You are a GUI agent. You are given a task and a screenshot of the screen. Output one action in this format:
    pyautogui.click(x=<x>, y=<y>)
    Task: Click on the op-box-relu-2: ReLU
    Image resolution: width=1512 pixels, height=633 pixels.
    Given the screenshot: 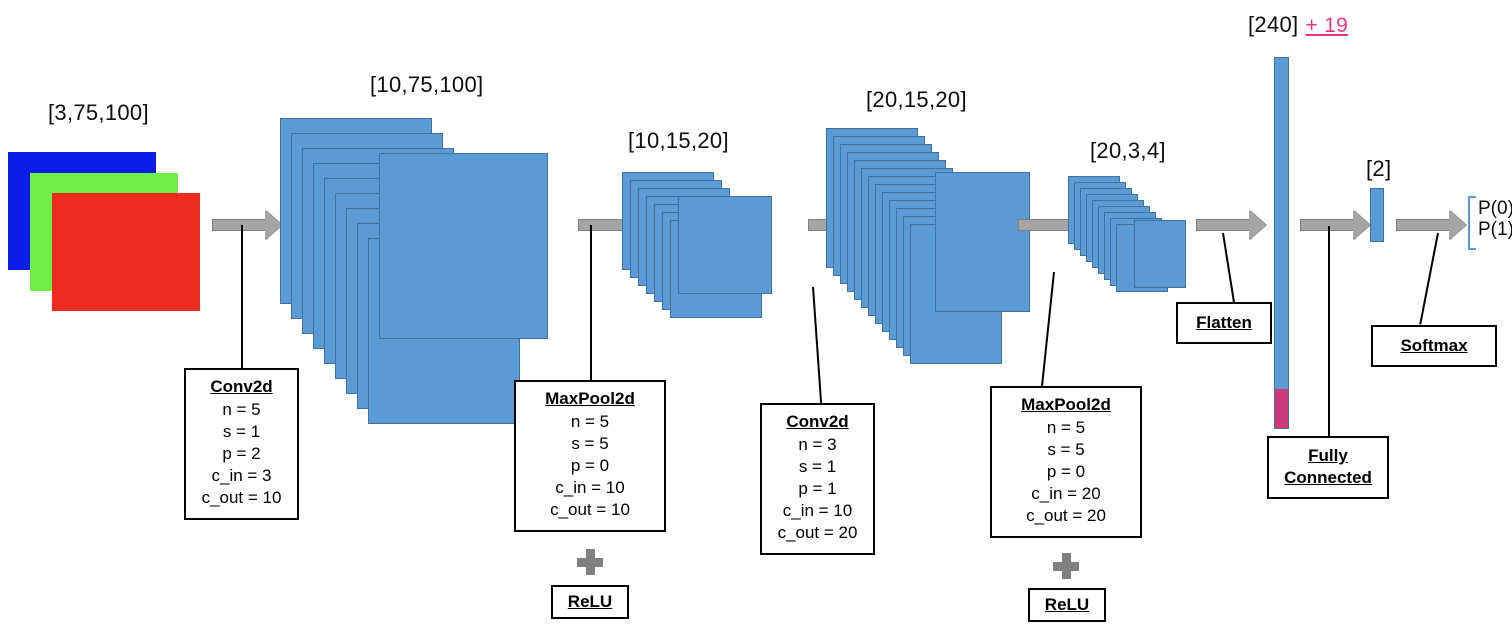 What is the action you would take?
    pyautogui.click(x=1067, y=605)
    